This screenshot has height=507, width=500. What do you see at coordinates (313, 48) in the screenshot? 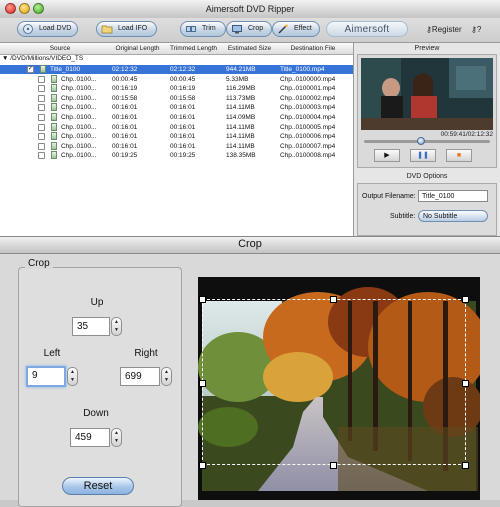
I see `column-header-destination-file: Destination File` at bounding box center [313, 48].